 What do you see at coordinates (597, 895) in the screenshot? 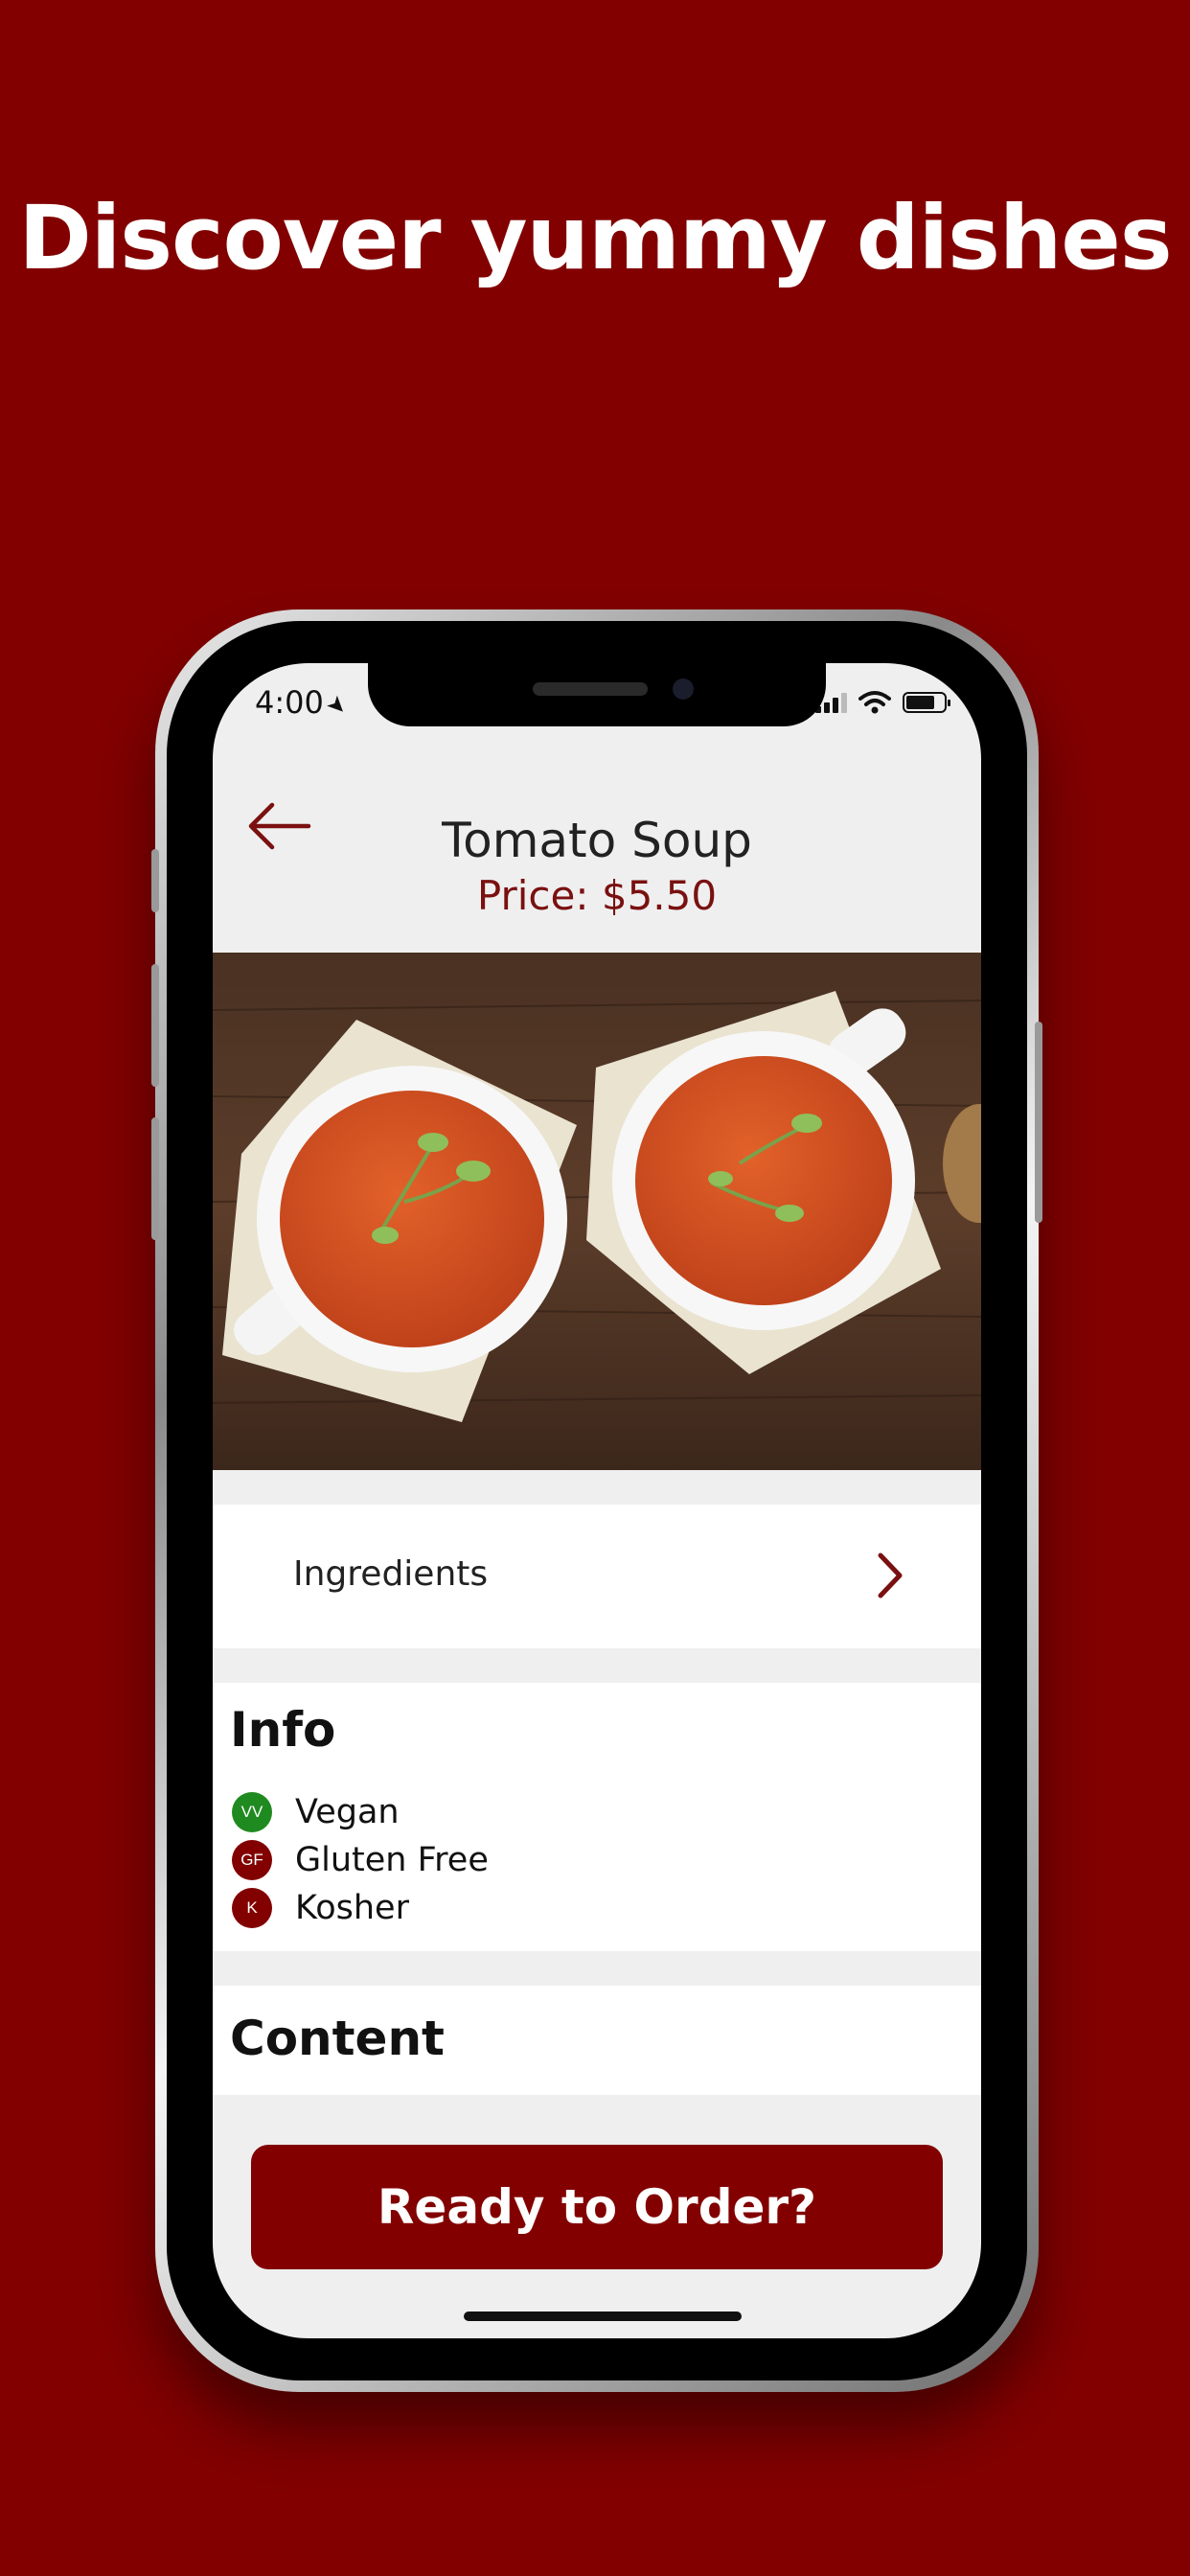
I see `price-label: Price: $5.50` at bounding box center [597, 895].